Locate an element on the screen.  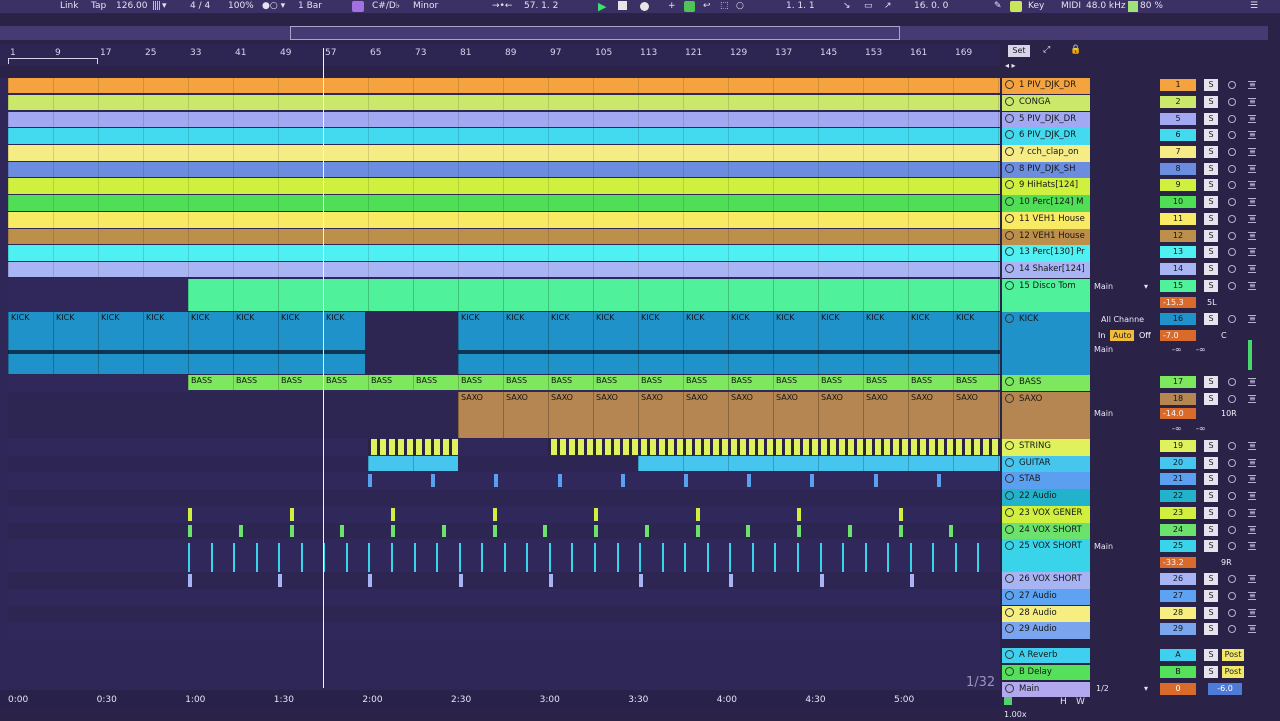
track-number: 28 is located at coordinates (1178, 613).